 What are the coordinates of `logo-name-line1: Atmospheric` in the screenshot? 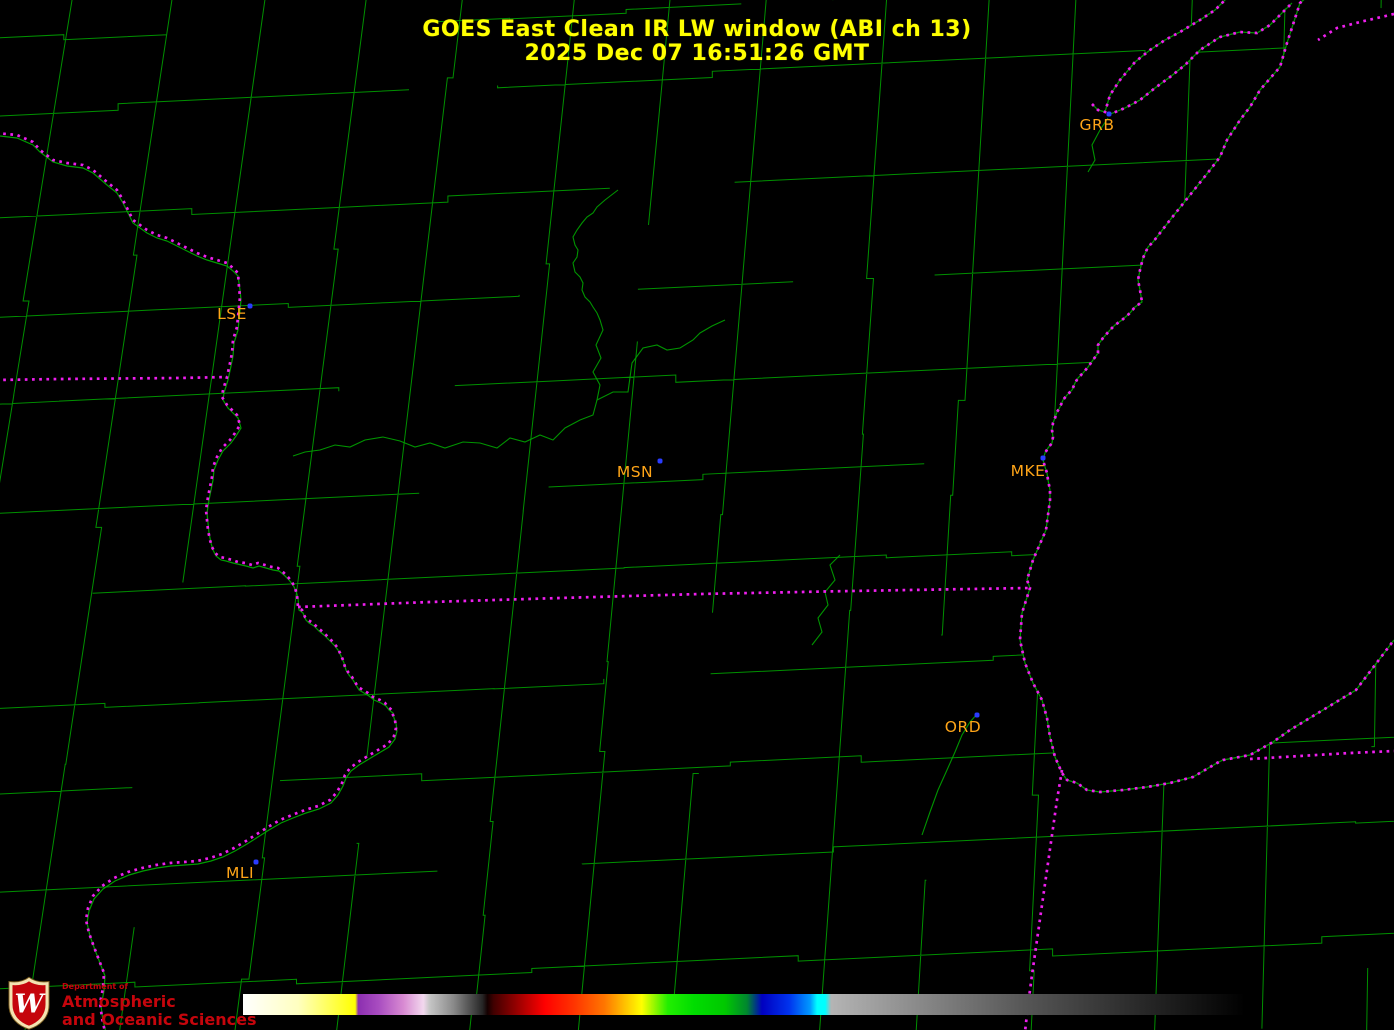 It's located at (119, 1001).